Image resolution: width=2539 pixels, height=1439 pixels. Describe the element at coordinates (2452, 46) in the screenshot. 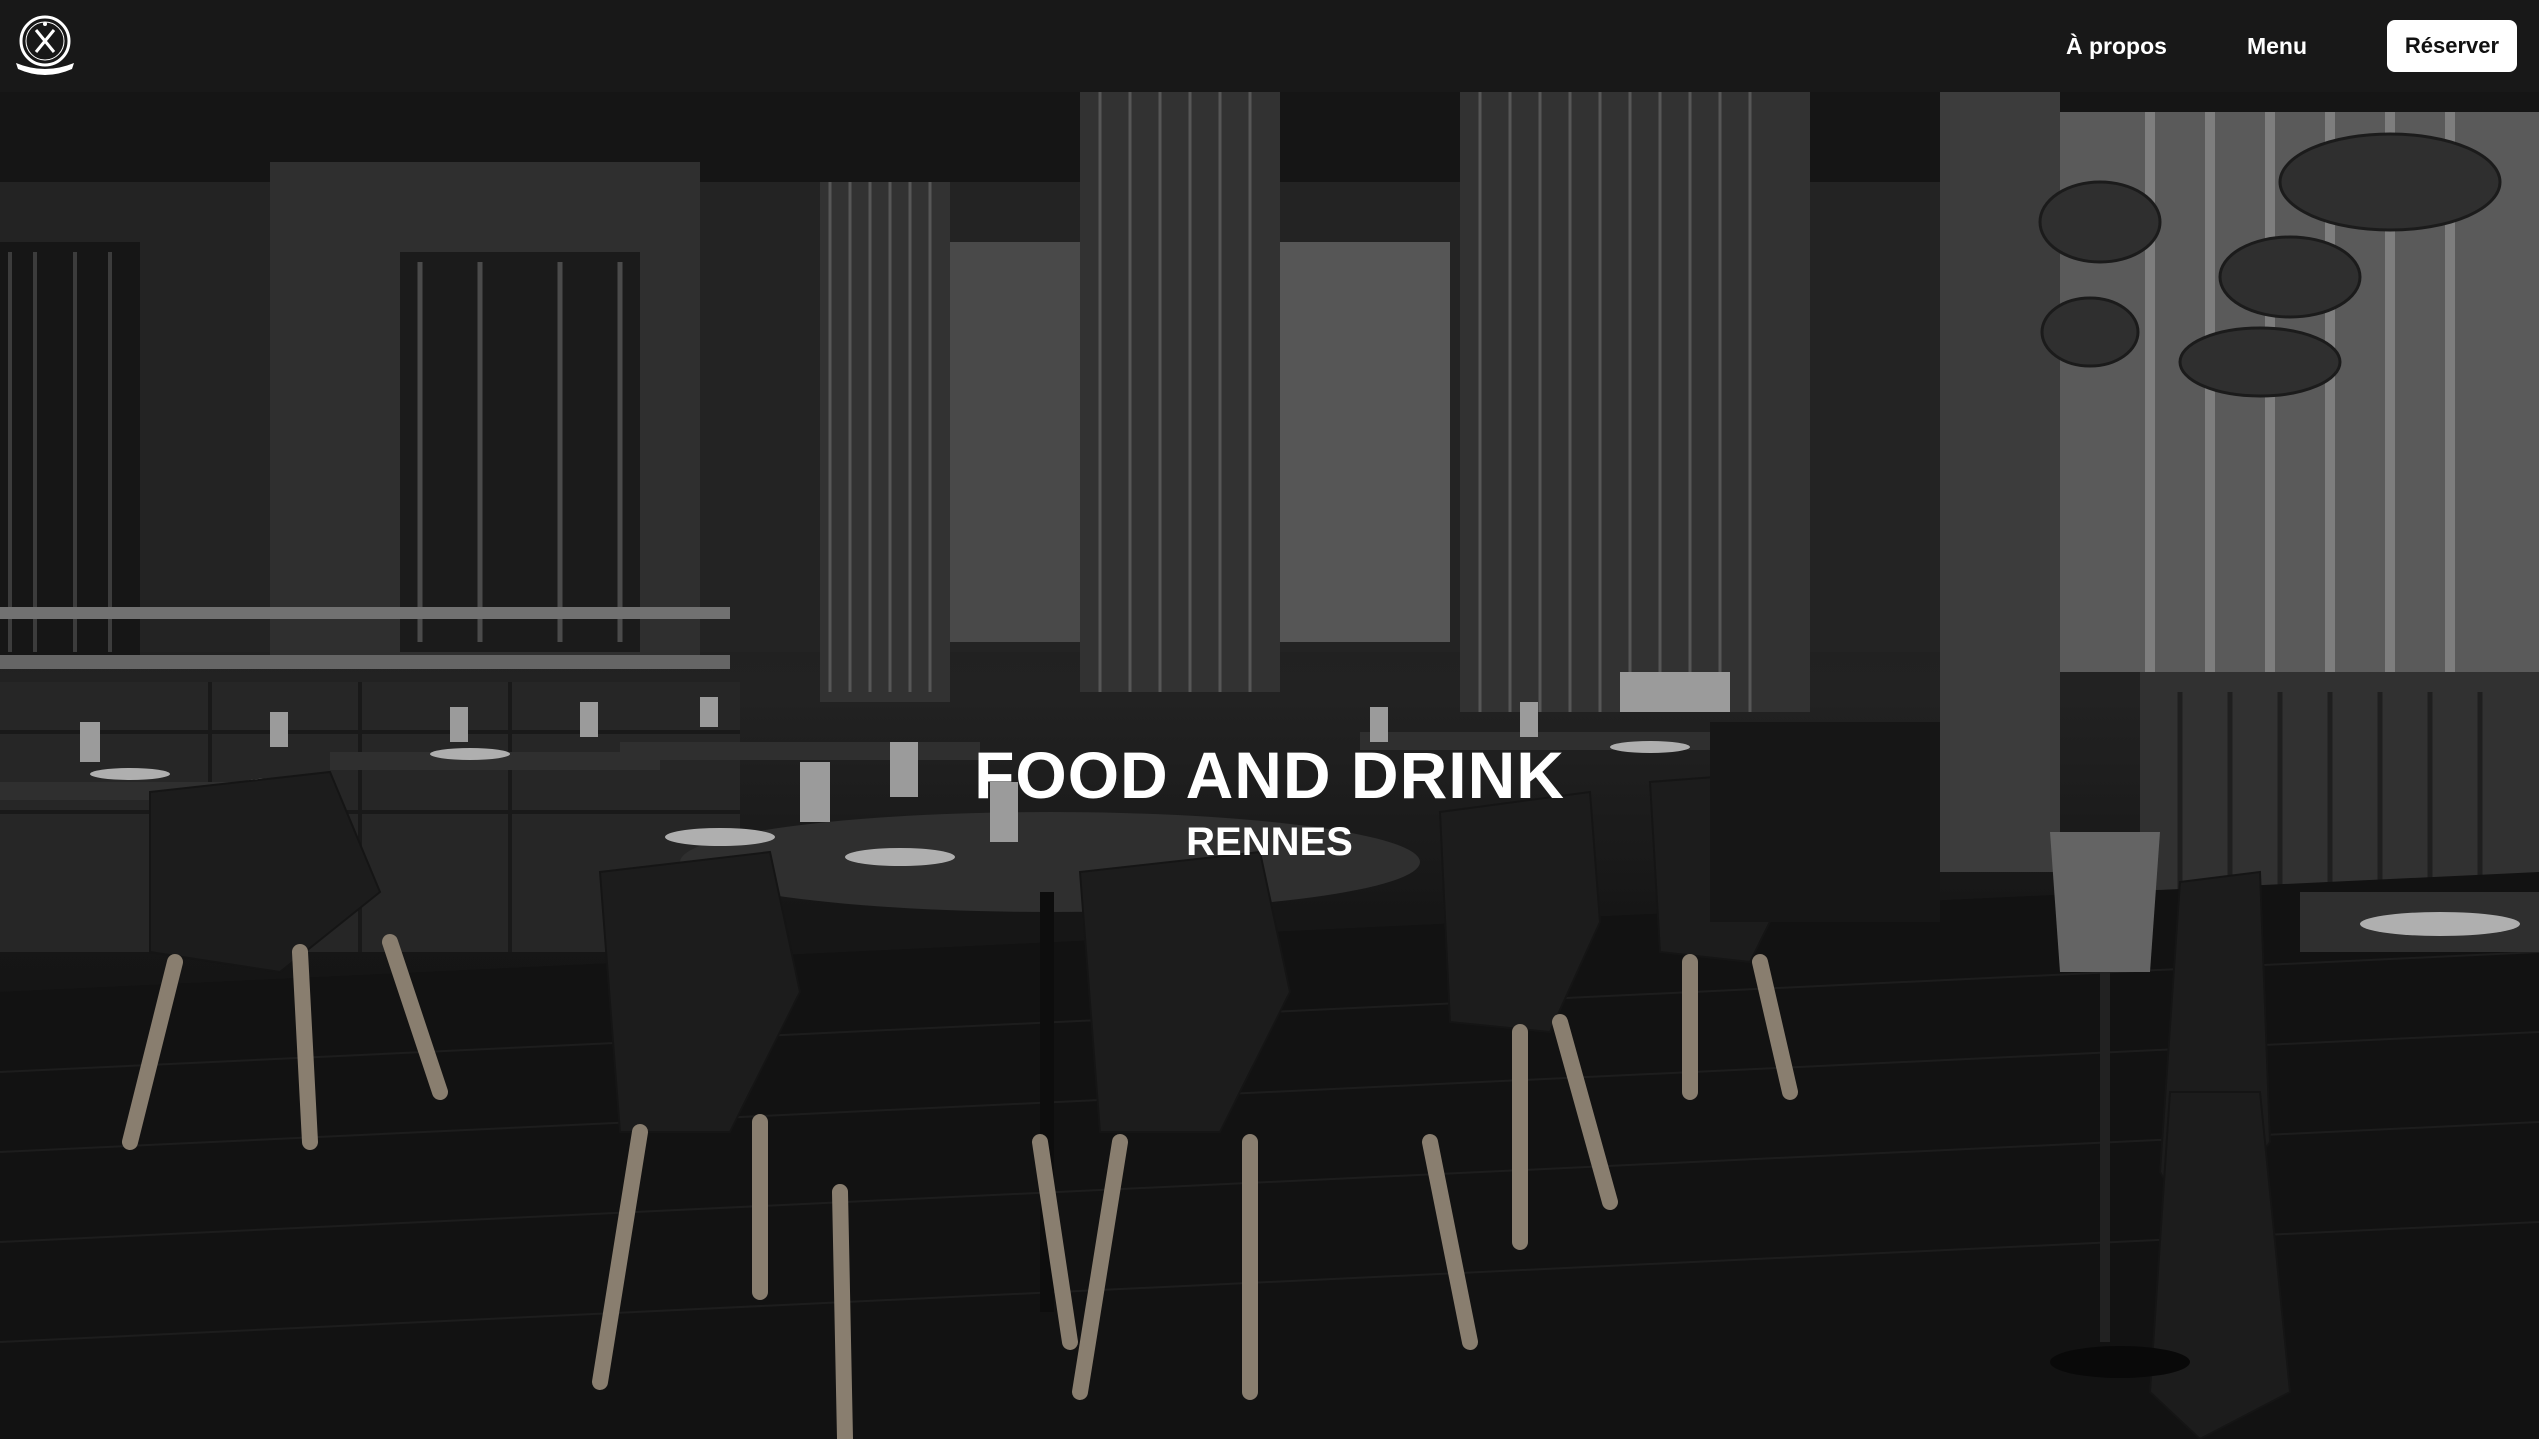

I see `reserve-button: Réserver` at that location.